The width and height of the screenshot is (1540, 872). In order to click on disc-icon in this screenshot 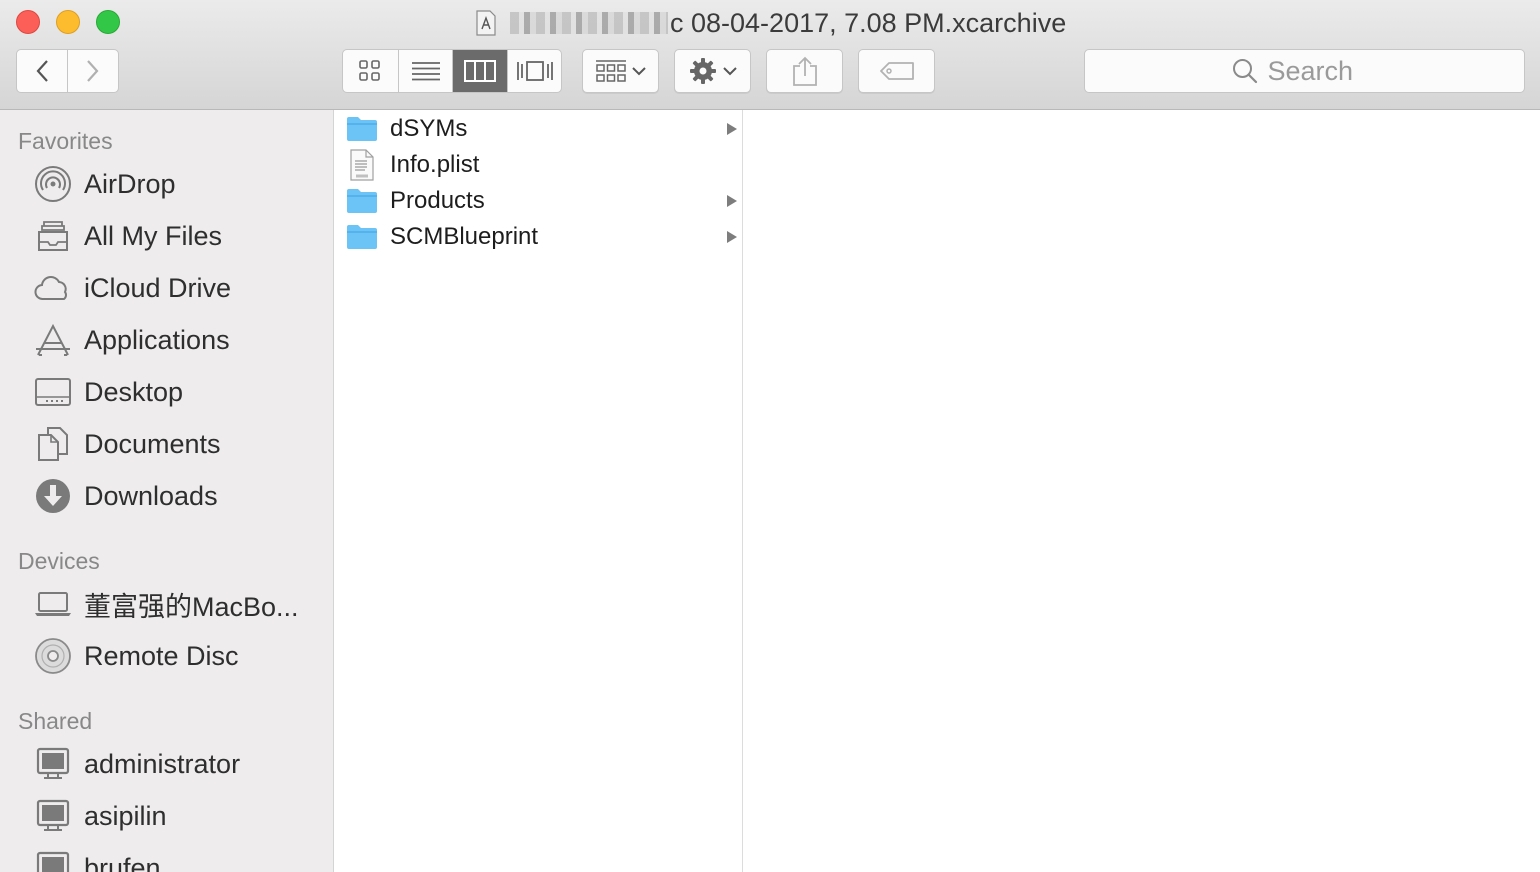, I will do `click(53, 656)`.